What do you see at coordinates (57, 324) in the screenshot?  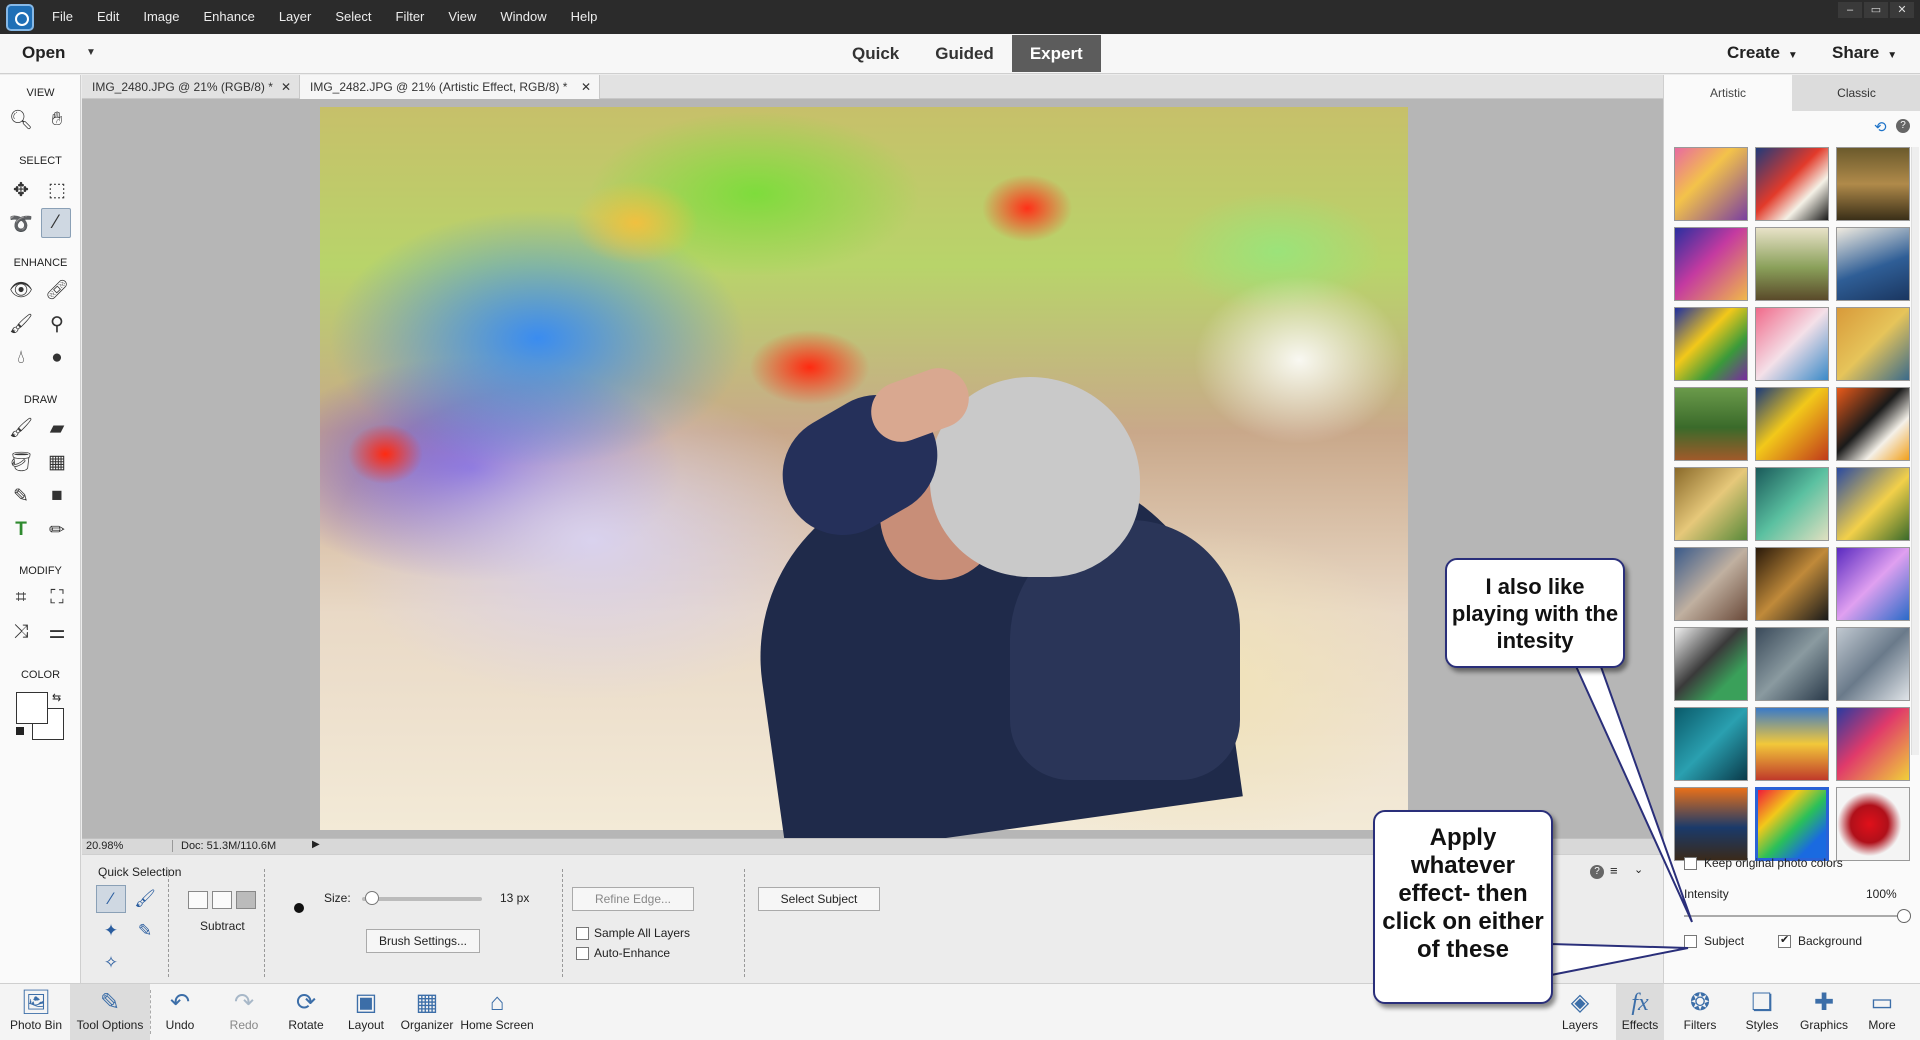 I see `clone-stamp-icon: ⚲` at bounding box center [57, 324].